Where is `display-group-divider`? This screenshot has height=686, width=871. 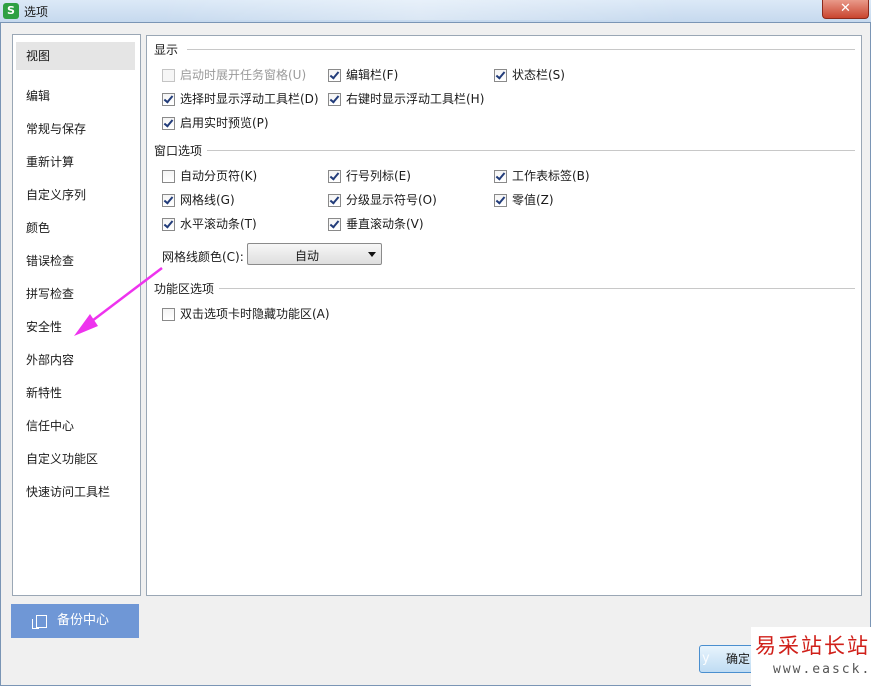
display-group-divider is located at coordinates (521, 49).